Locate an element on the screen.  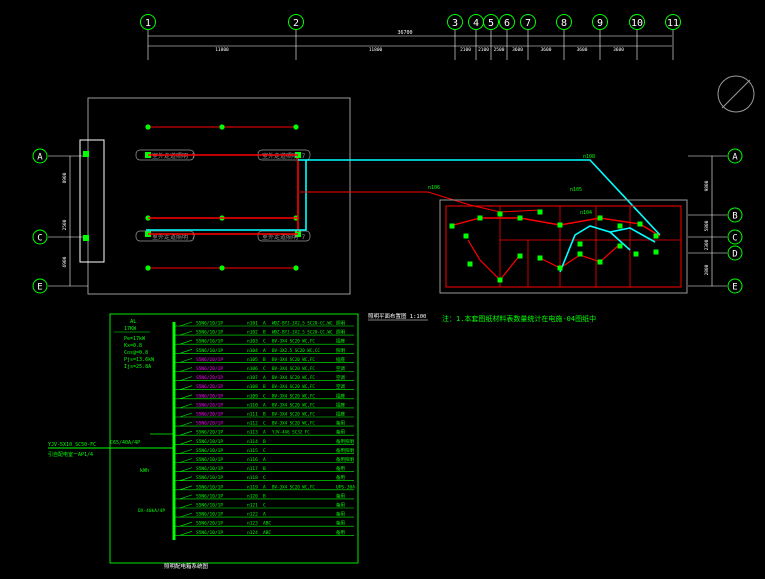
circuit-cable: YJV-4X6 SC32 FC is located at coordinates (291, 432).